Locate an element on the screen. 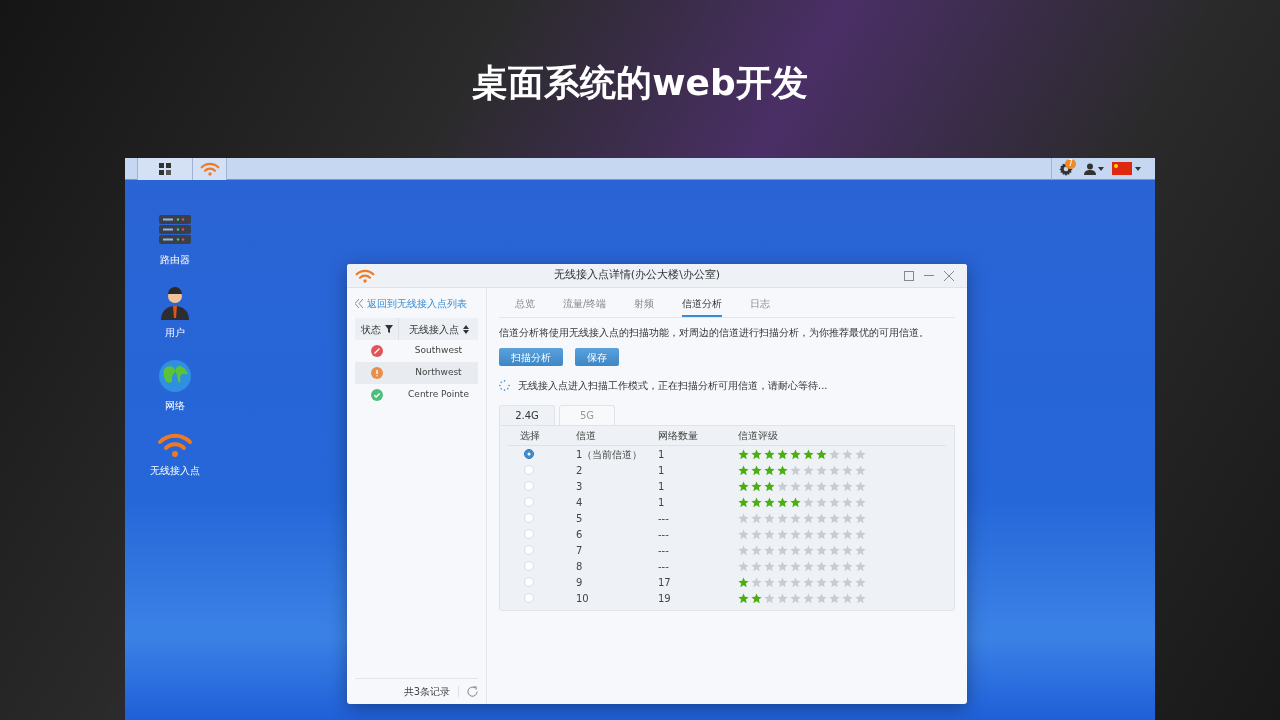  tab: 总览 is located at coordinates (525, 306).